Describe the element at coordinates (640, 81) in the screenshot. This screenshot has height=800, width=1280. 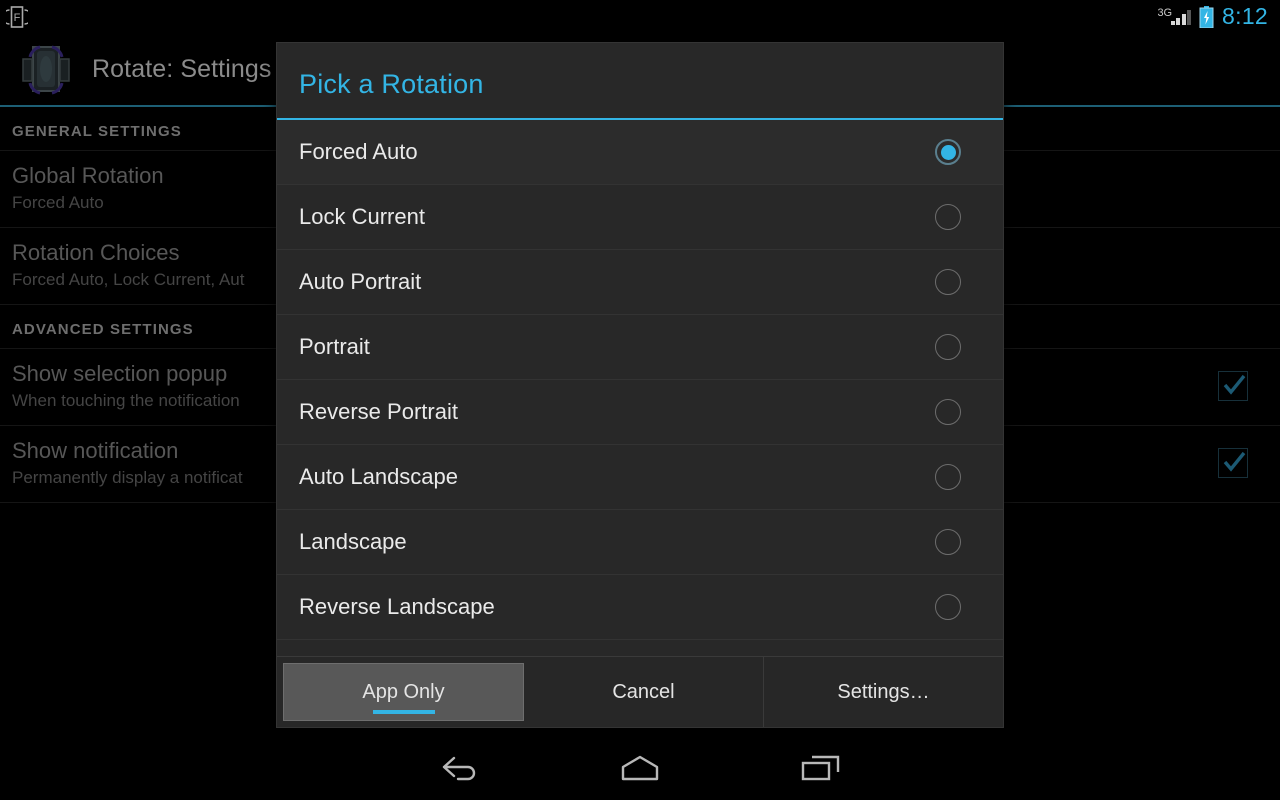
I see `dialog-title-bar: Pick a Rotation` at that location.